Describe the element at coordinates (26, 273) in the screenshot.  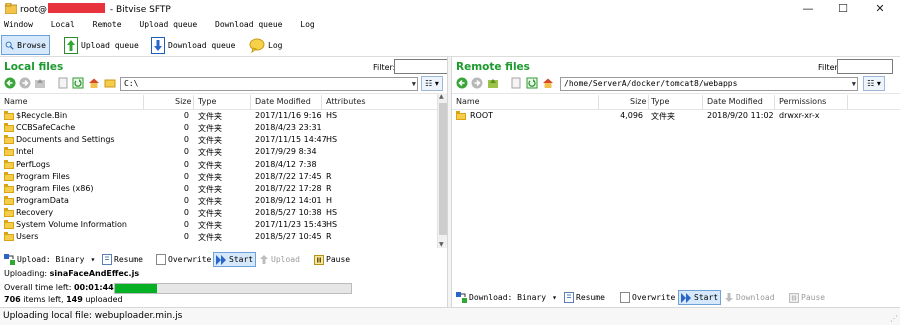
I see `uploading-label: Uploading:` at that location.